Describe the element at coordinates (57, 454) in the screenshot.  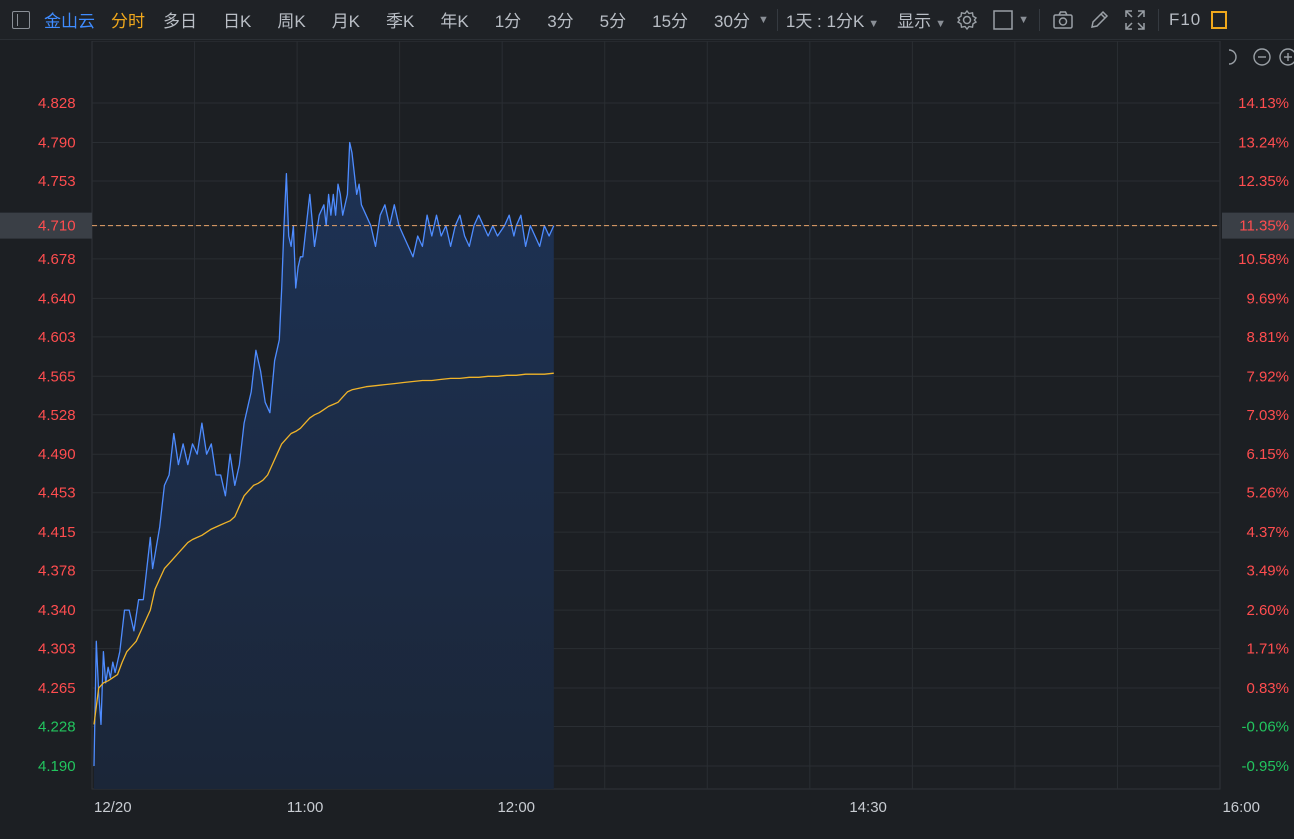
I see `y-tick-label: 4.490` at that location.